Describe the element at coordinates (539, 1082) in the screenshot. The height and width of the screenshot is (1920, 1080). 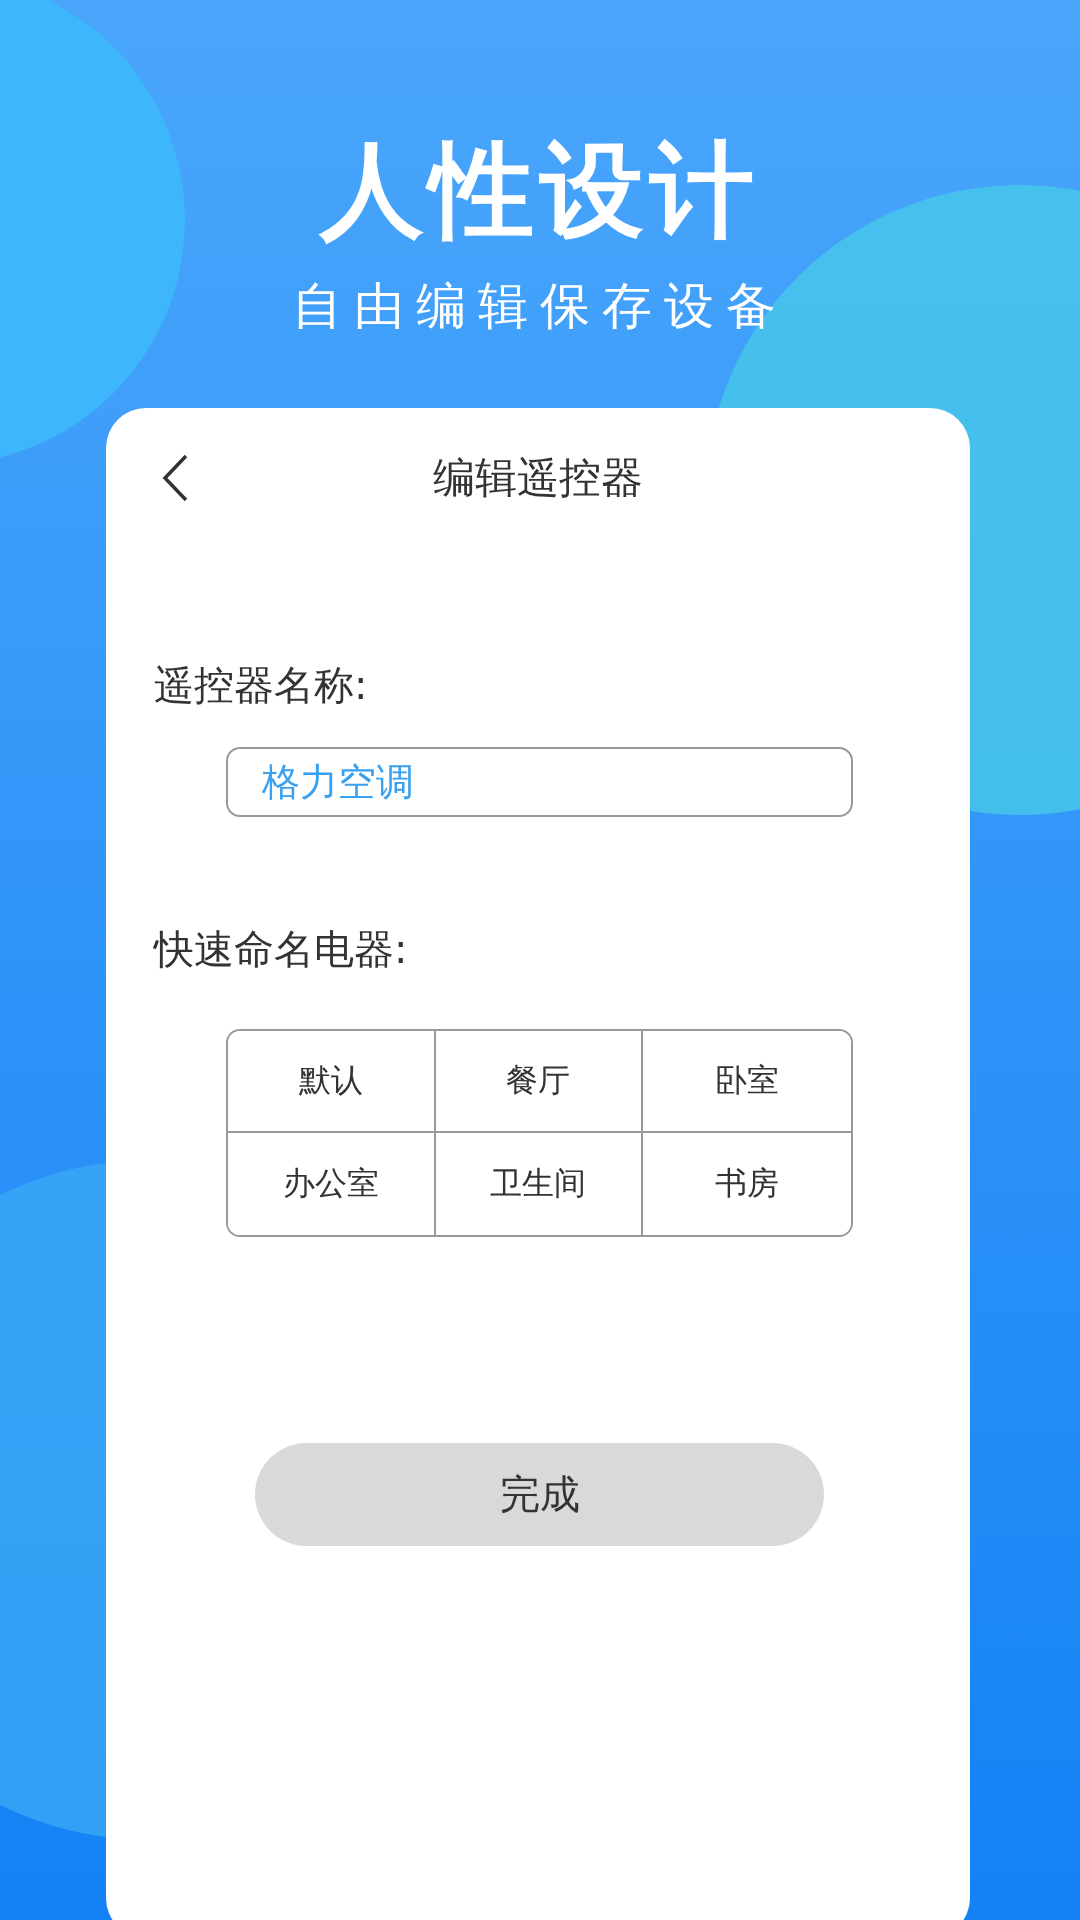
I see `quick-name-option: 餐厅` at that location.